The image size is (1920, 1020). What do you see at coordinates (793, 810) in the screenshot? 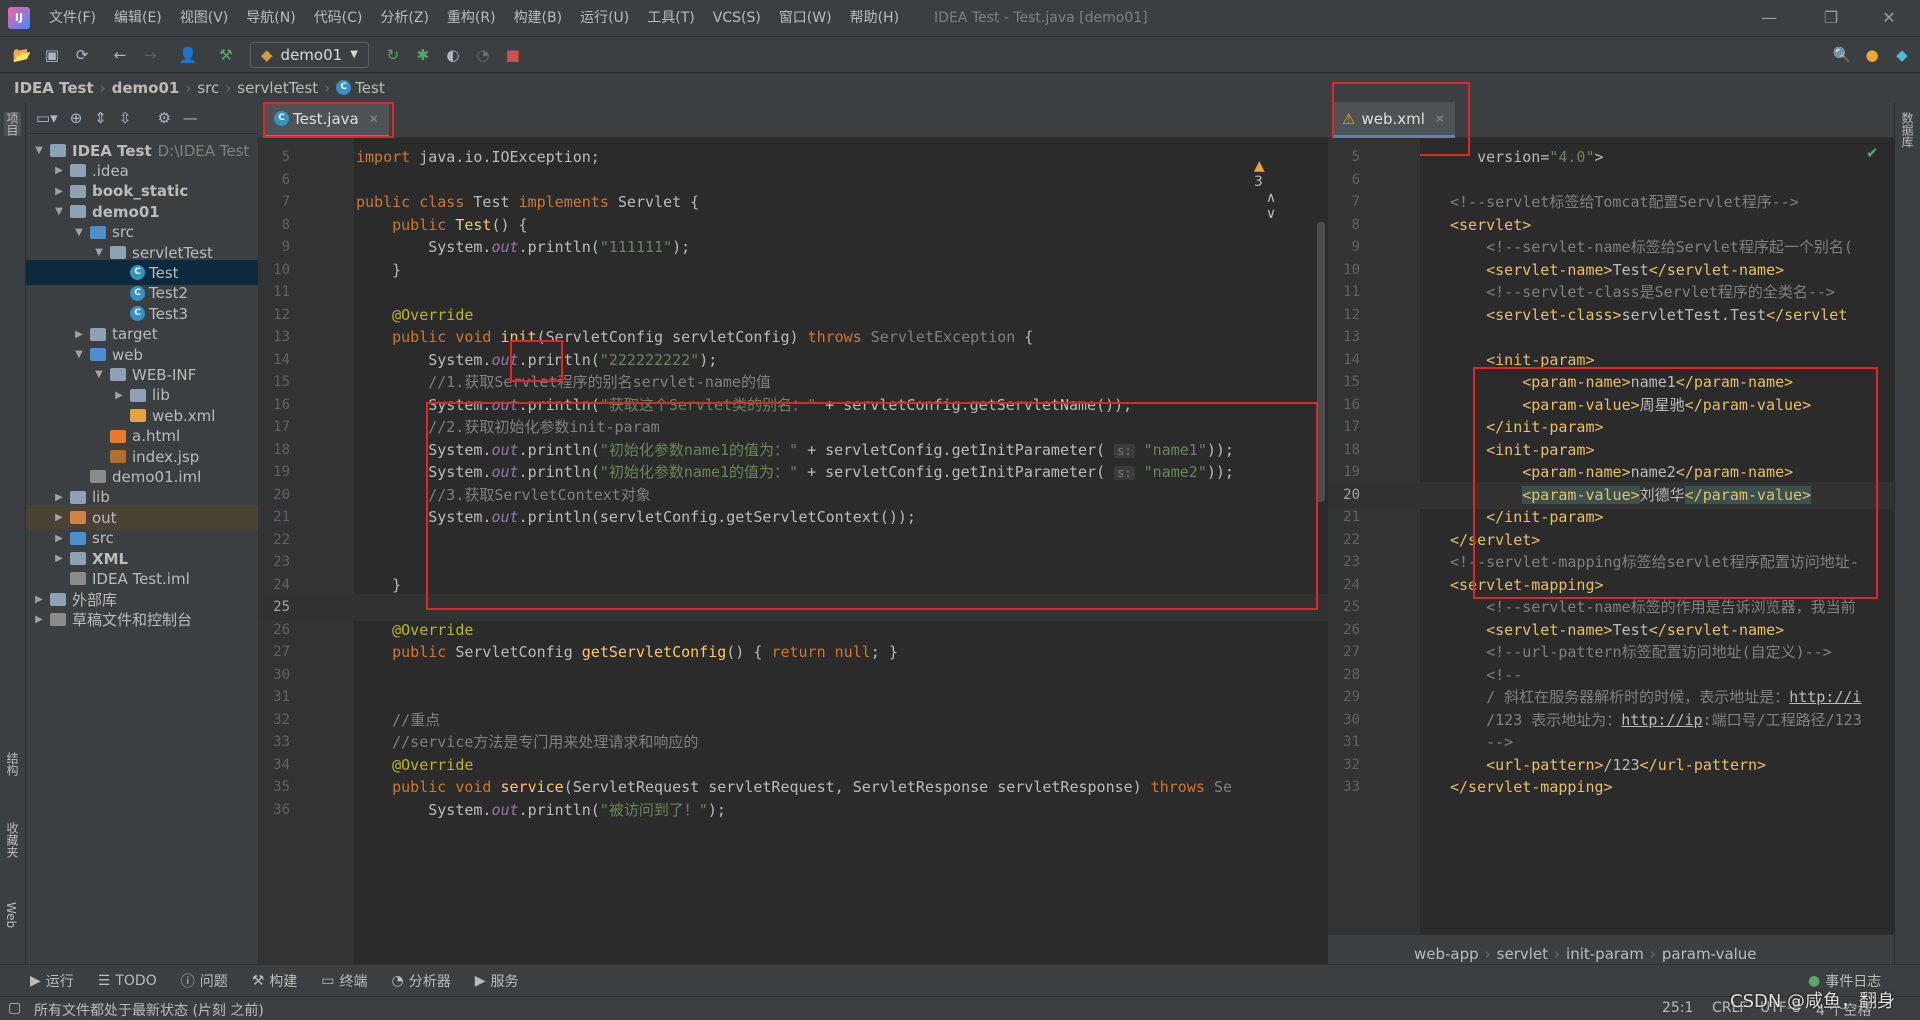
I see `code-line: 36 System.out.println("被访问到了！");` at bounding box center [793, 810].